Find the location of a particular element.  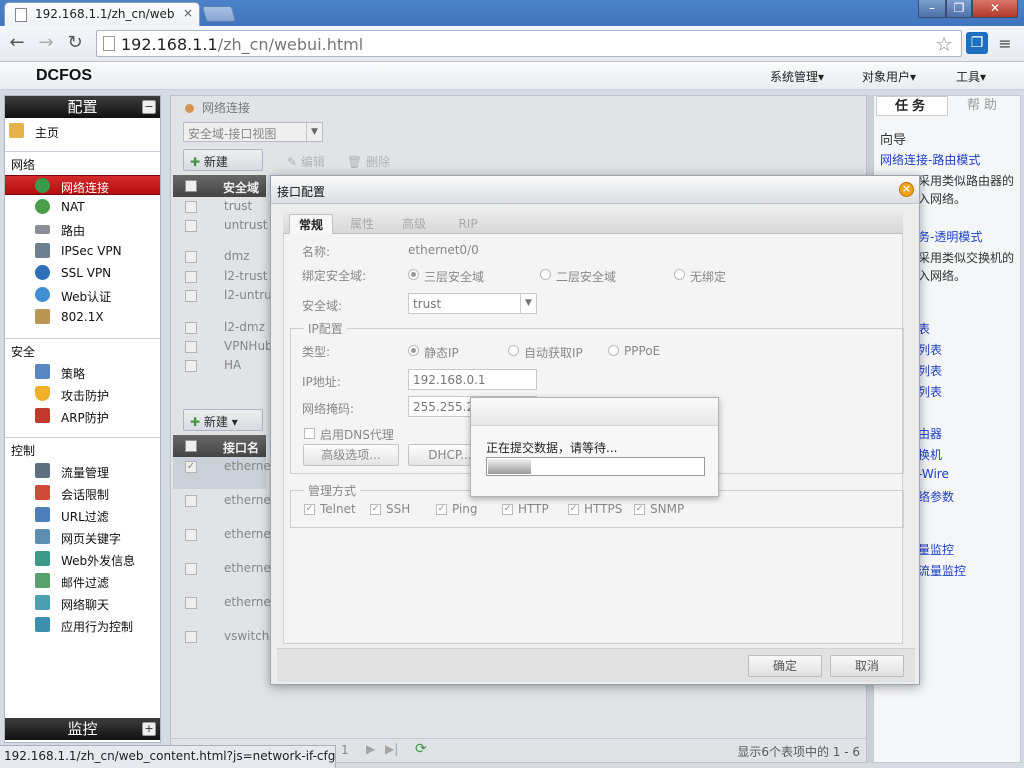

ip-address-input: 192.168.0.1 is located at coordinates (472, 379).